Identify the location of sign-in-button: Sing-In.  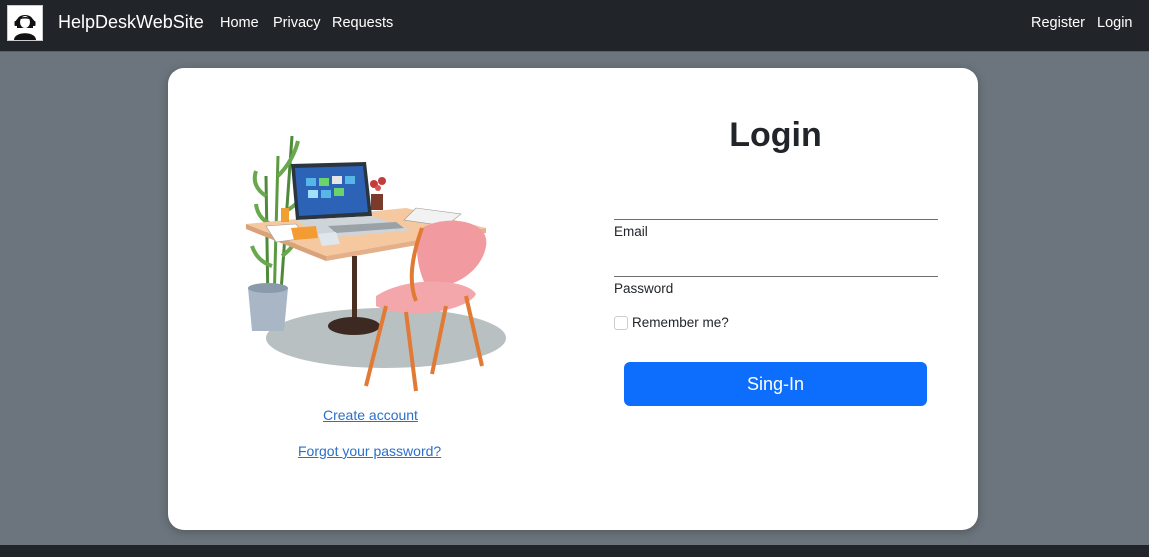
(775, 384).